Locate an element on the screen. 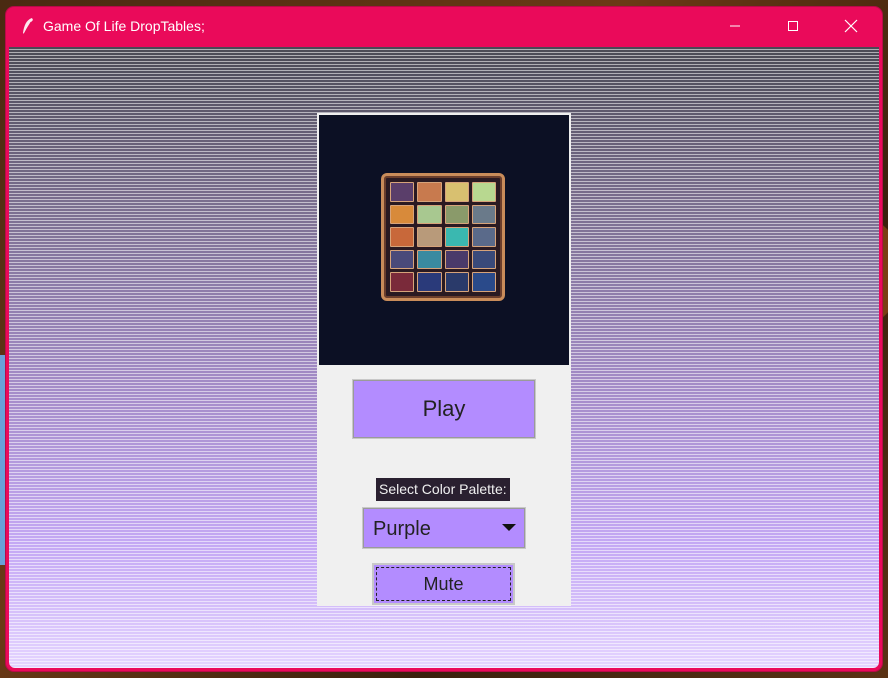 The image size is (888, 678). feather-icon is located at coordinates (28, 26).